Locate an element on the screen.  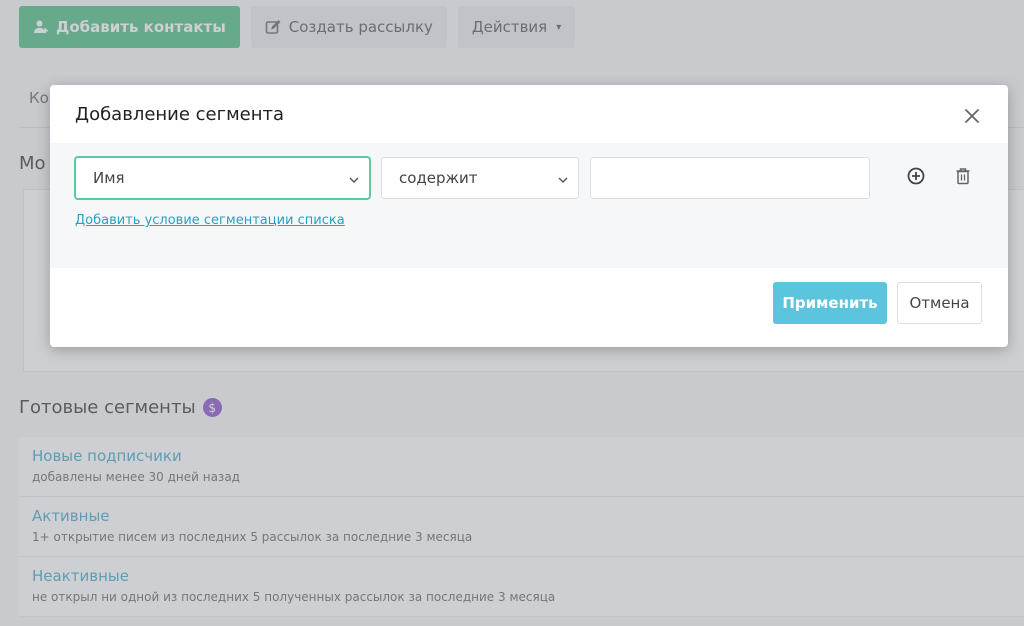
operator-select: содержит is located at coordinates (480, 178).